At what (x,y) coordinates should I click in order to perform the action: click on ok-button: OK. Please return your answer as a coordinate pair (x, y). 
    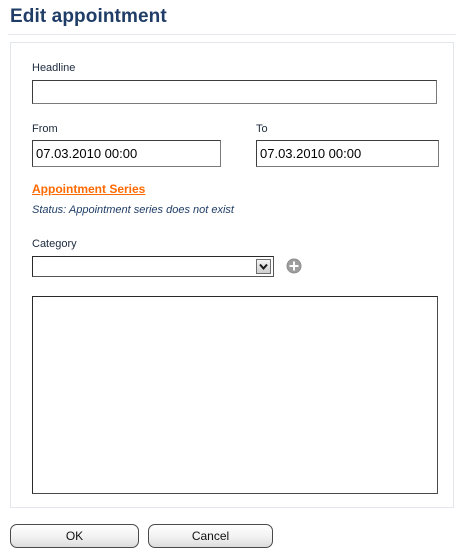
    Looking at the image, I should click on (74, 536).